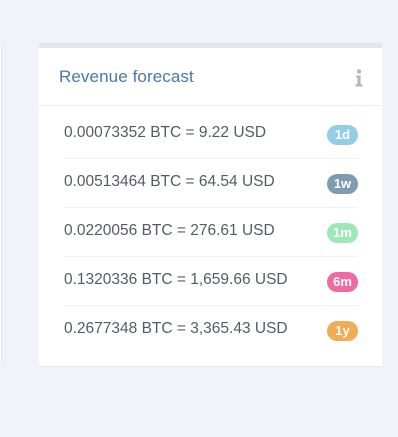 The width and height of the screenshot is (398, 437). What do you see at coordinates (1, 204) in the screenshot?
I see `left-panel-edge` at bounding box center [1, 204].